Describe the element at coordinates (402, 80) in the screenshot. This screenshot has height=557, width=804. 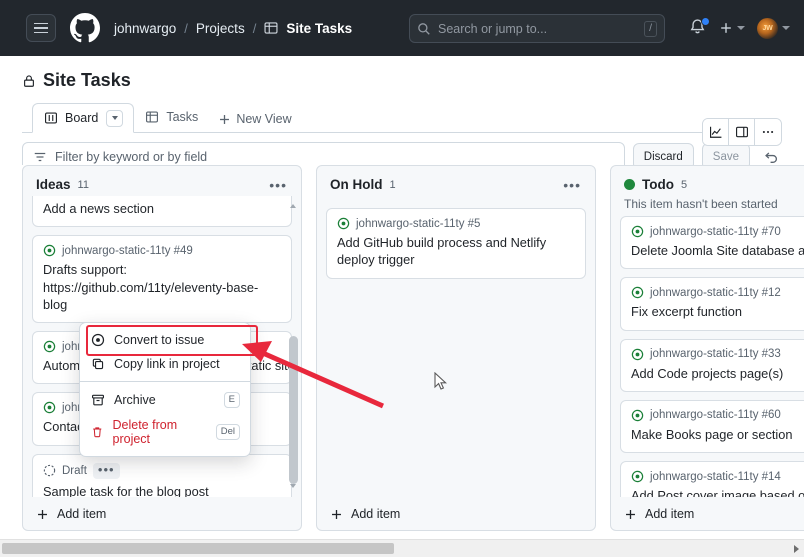
I see `page-title-row: Site Tasks` at that location.